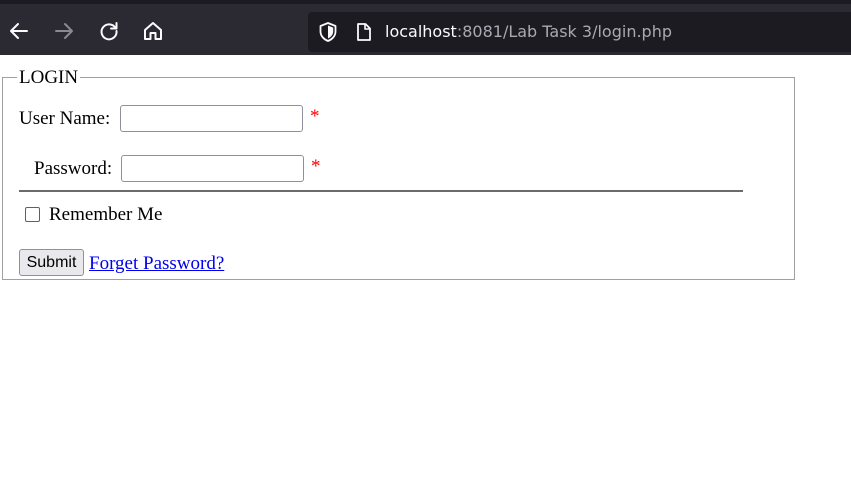 This screenshot has height=477, width=851. I want to click on remember-me-checkbox, so click(32, 214).